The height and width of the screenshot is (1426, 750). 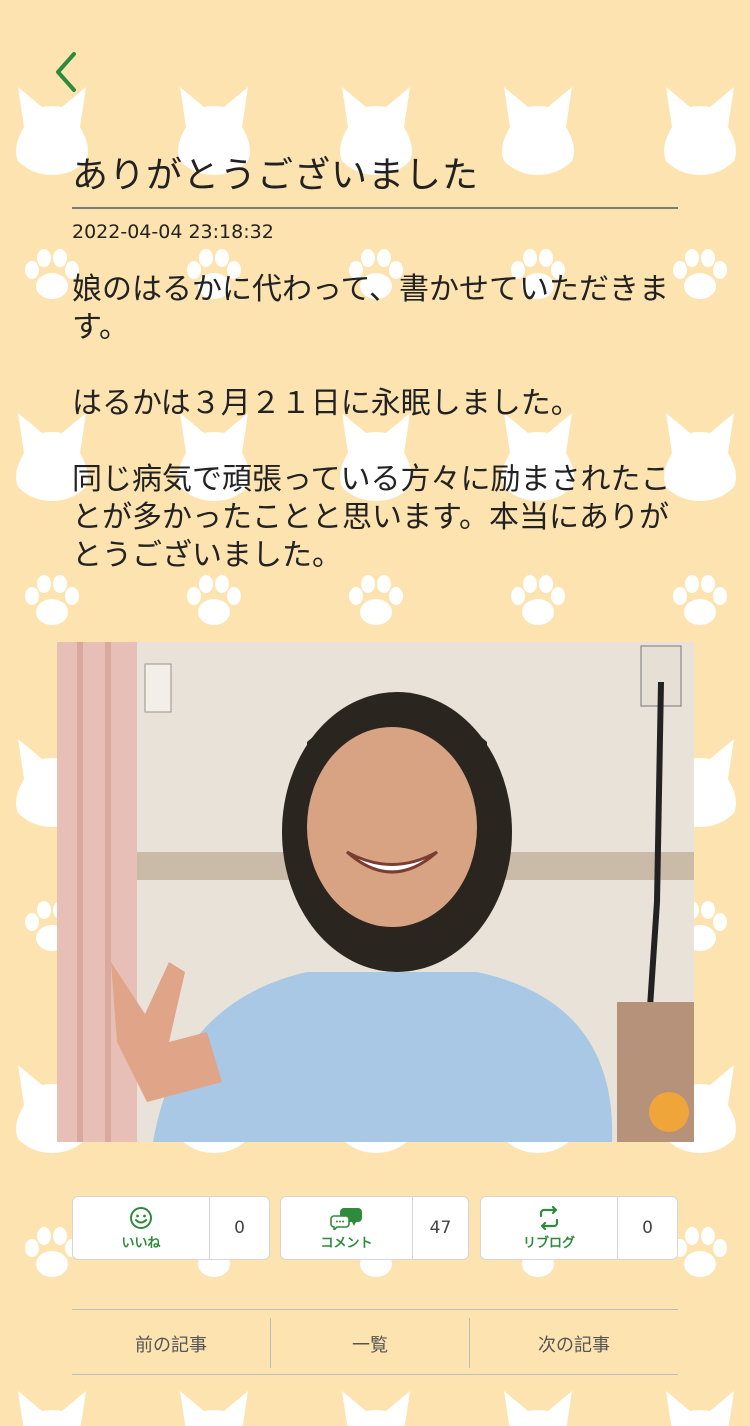 I want to click on article-date: 2022-04-04 23:18:32, so click(x=173, y=232).